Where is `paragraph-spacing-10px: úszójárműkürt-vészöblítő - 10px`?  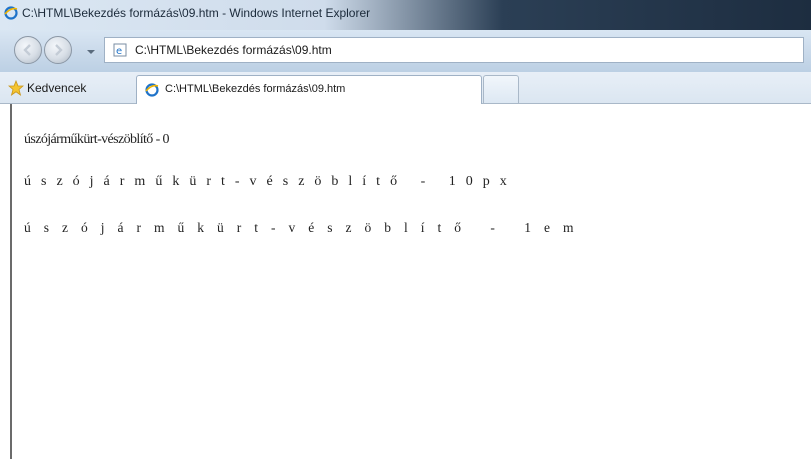 paragraph-spacing-10px: úszójárműkürt-vészöblítő - 10px is located at coordinates (270, 181).